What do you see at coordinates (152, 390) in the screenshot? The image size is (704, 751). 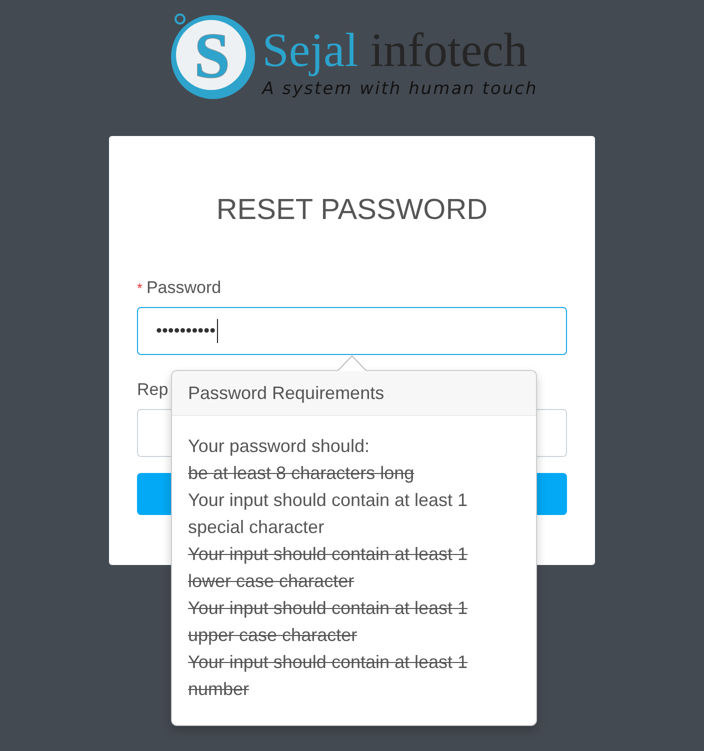 I see `field-label: Rep` at bounding box center [152, 390].